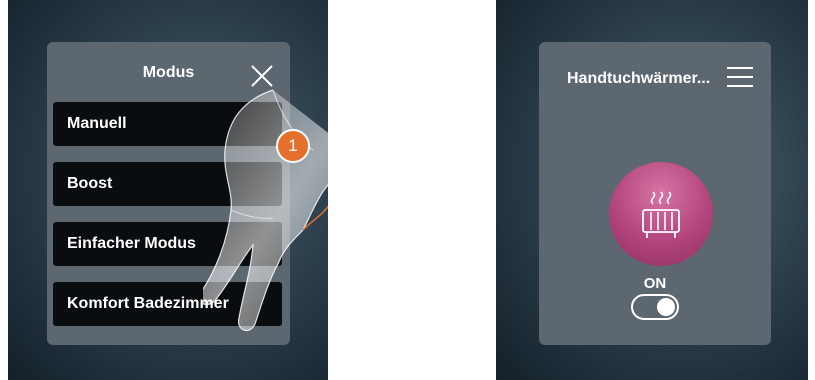 The image size is (815, 380). I want to click on mode-option-label: Boost, so click(90, 183).